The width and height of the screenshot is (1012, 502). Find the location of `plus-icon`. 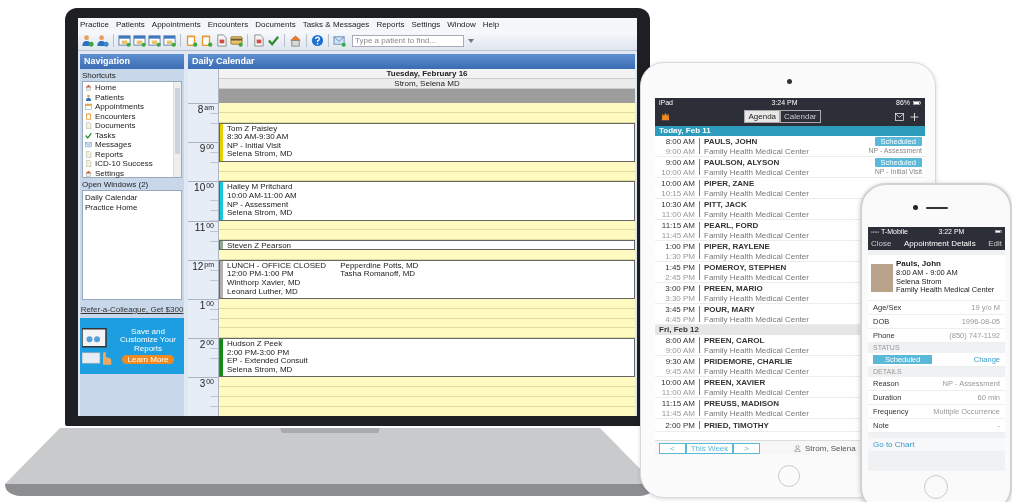

plus-icon is located at coordinates (914, 116).